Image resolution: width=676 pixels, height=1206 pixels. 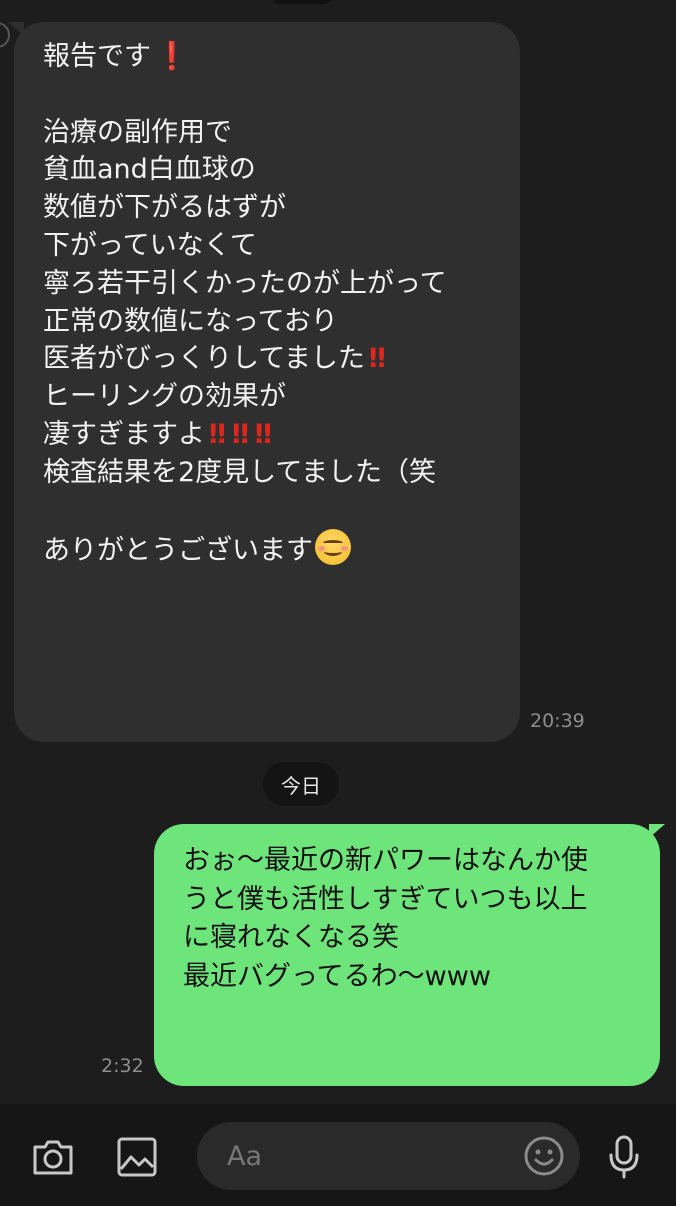 I want to click on camera-icon, so click(x=53, y=1157).